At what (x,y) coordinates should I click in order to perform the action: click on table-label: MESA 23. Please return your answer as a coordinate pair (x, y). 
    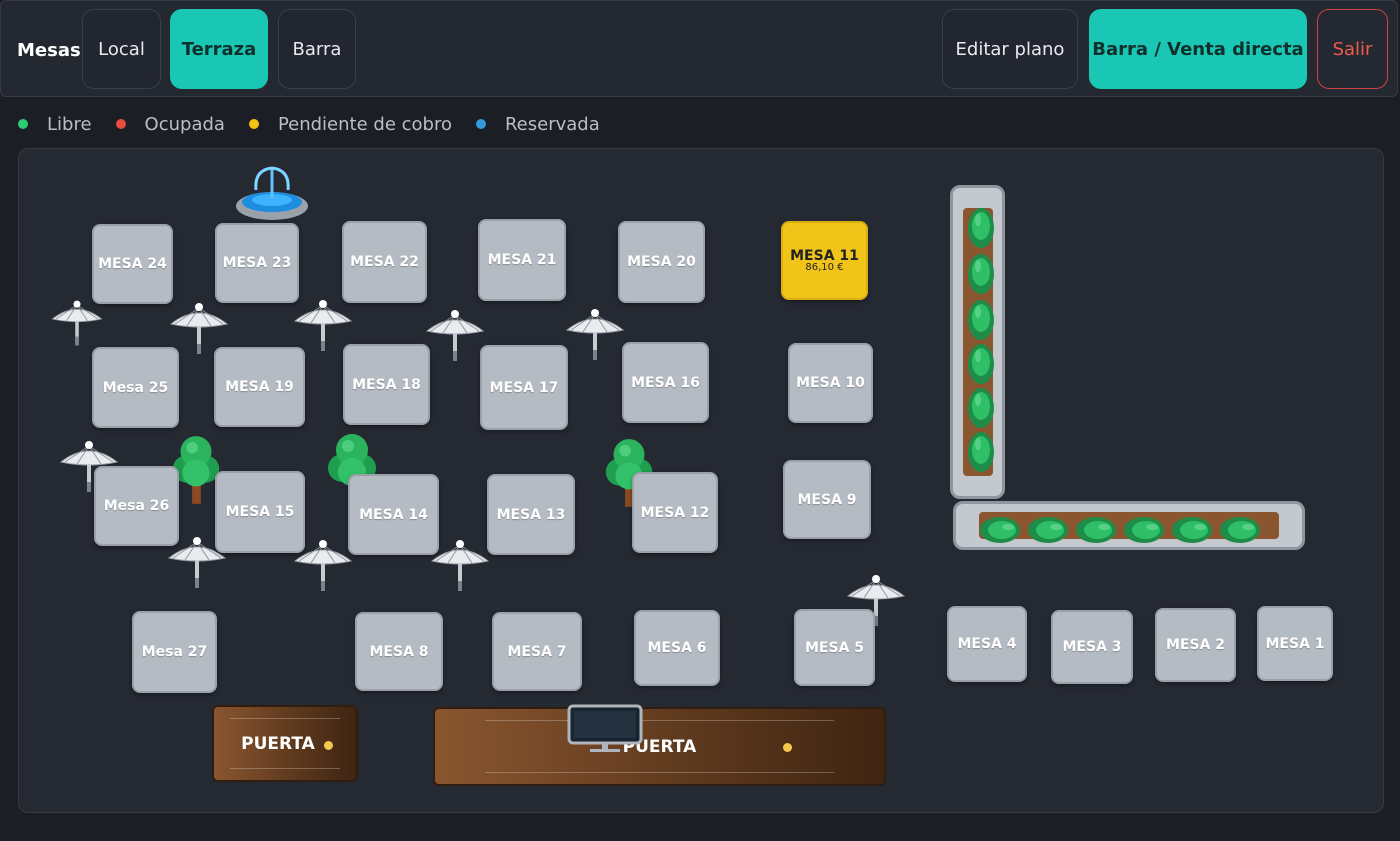
    Looking at the image, I should click on (257, 263).